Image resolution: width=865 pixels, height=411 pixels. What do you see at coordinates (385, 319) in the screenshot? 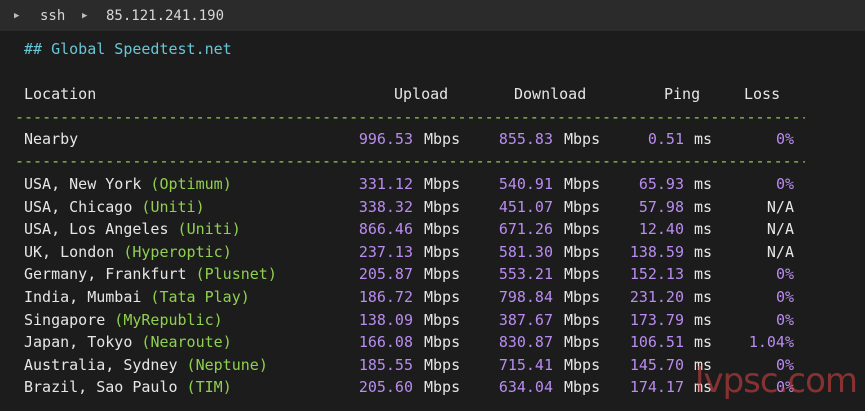
I see `row-upload: 138.09` at bounding box center [385, 319].